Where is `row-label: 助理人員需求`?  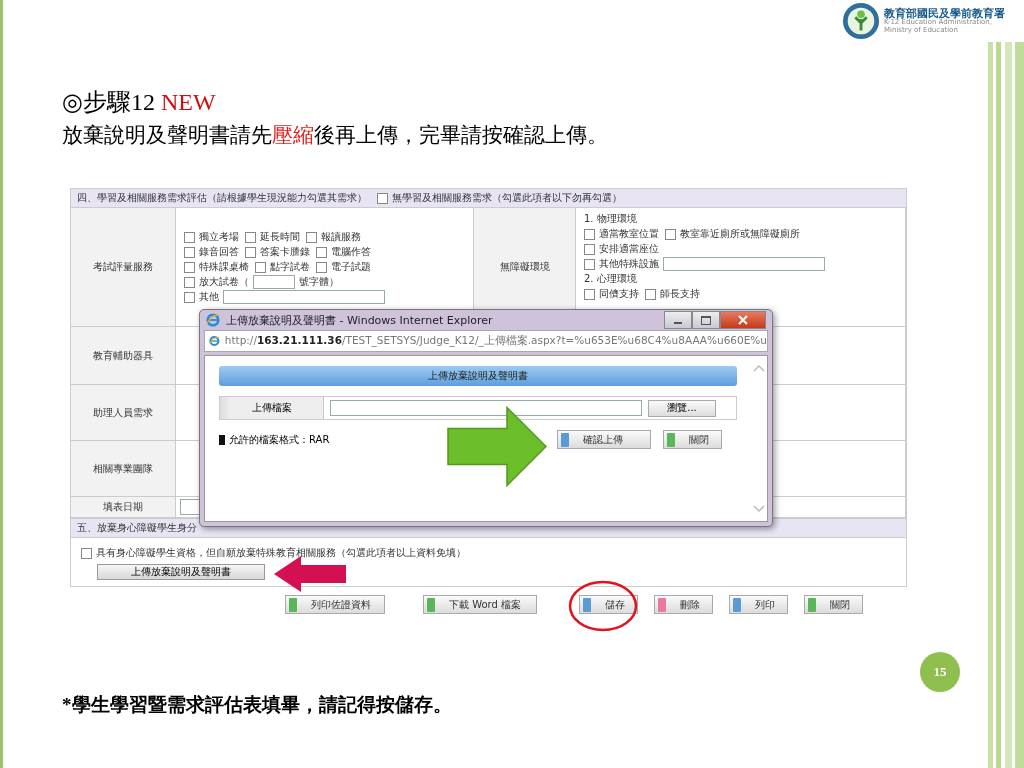
row-label: 助理人員需求 is located at coordinates (123, 413).